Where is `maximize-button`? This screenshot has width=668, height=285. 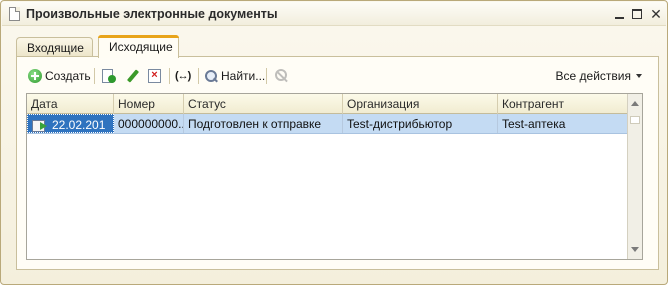
maximize-button is located at coordinates (637, 14).